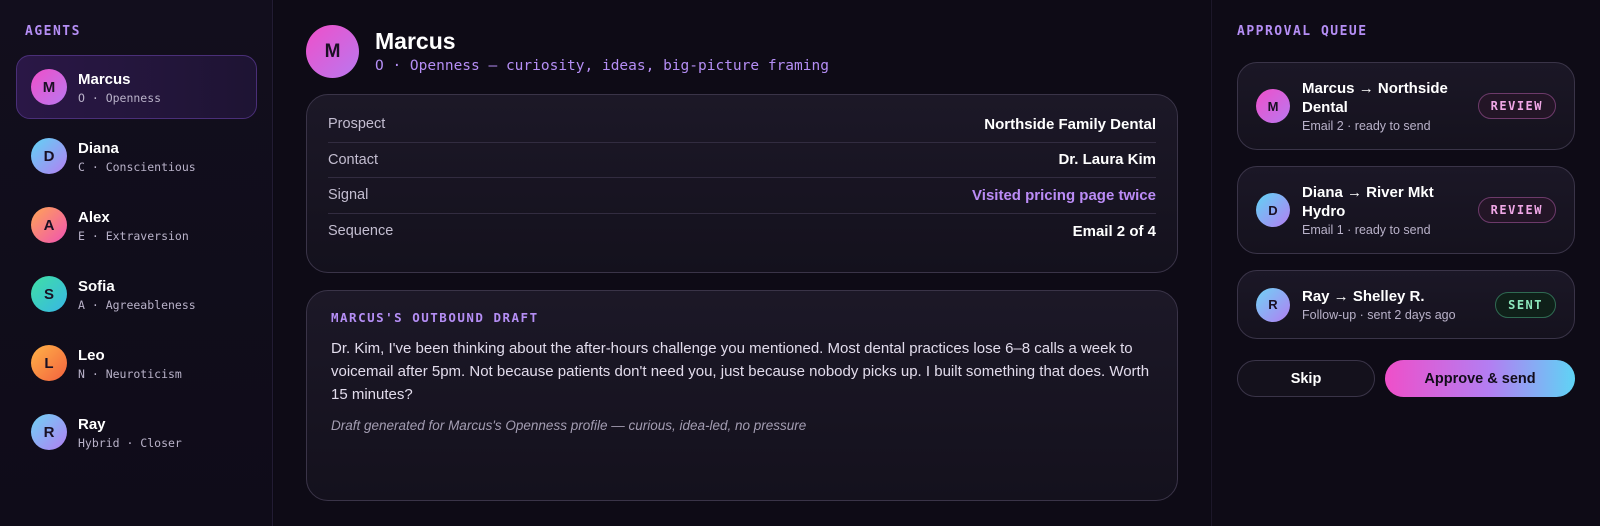 This screenshot has height=526, width=1600. I want to click on detail-label: Contact, so click(353, 159).